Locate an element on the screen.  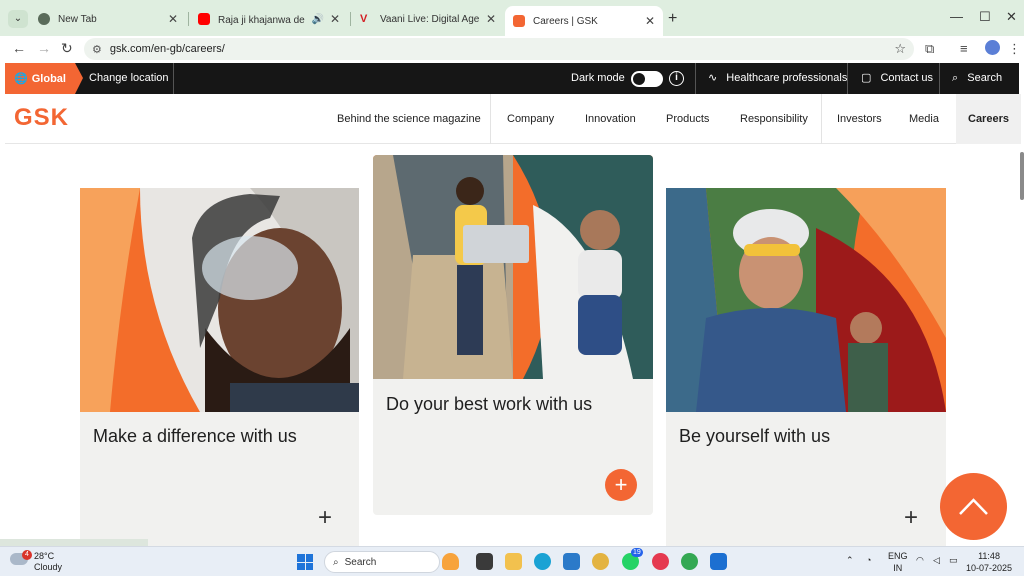
nav-careers: Careers is located at coordinates (988, 119).